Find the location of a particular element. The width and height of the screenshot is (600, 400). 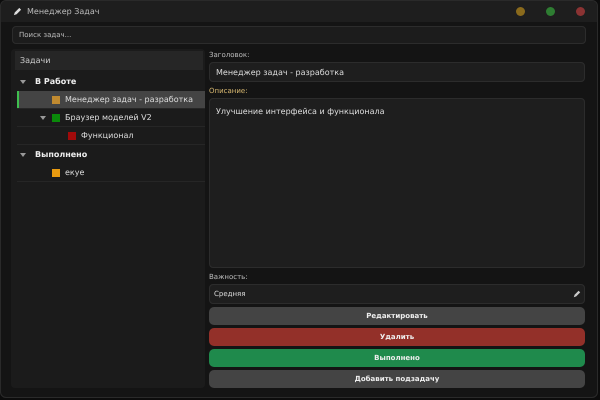

tree-item: Функционал is located at coordinates (111, 136).